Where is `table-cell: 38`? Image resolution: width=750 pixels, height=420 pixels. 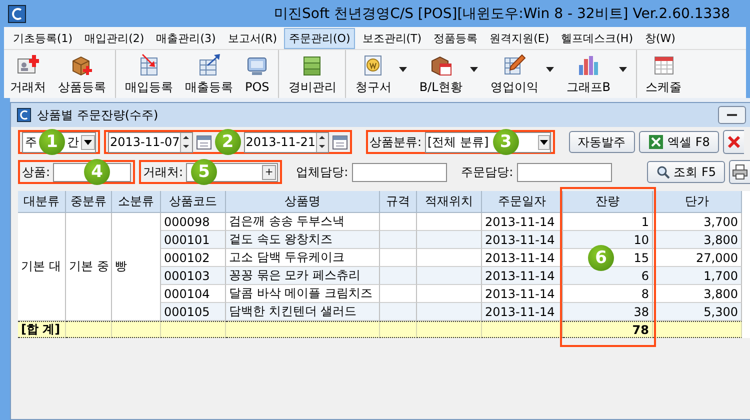 table-cell: 38 is located at coordinates (608, 312).